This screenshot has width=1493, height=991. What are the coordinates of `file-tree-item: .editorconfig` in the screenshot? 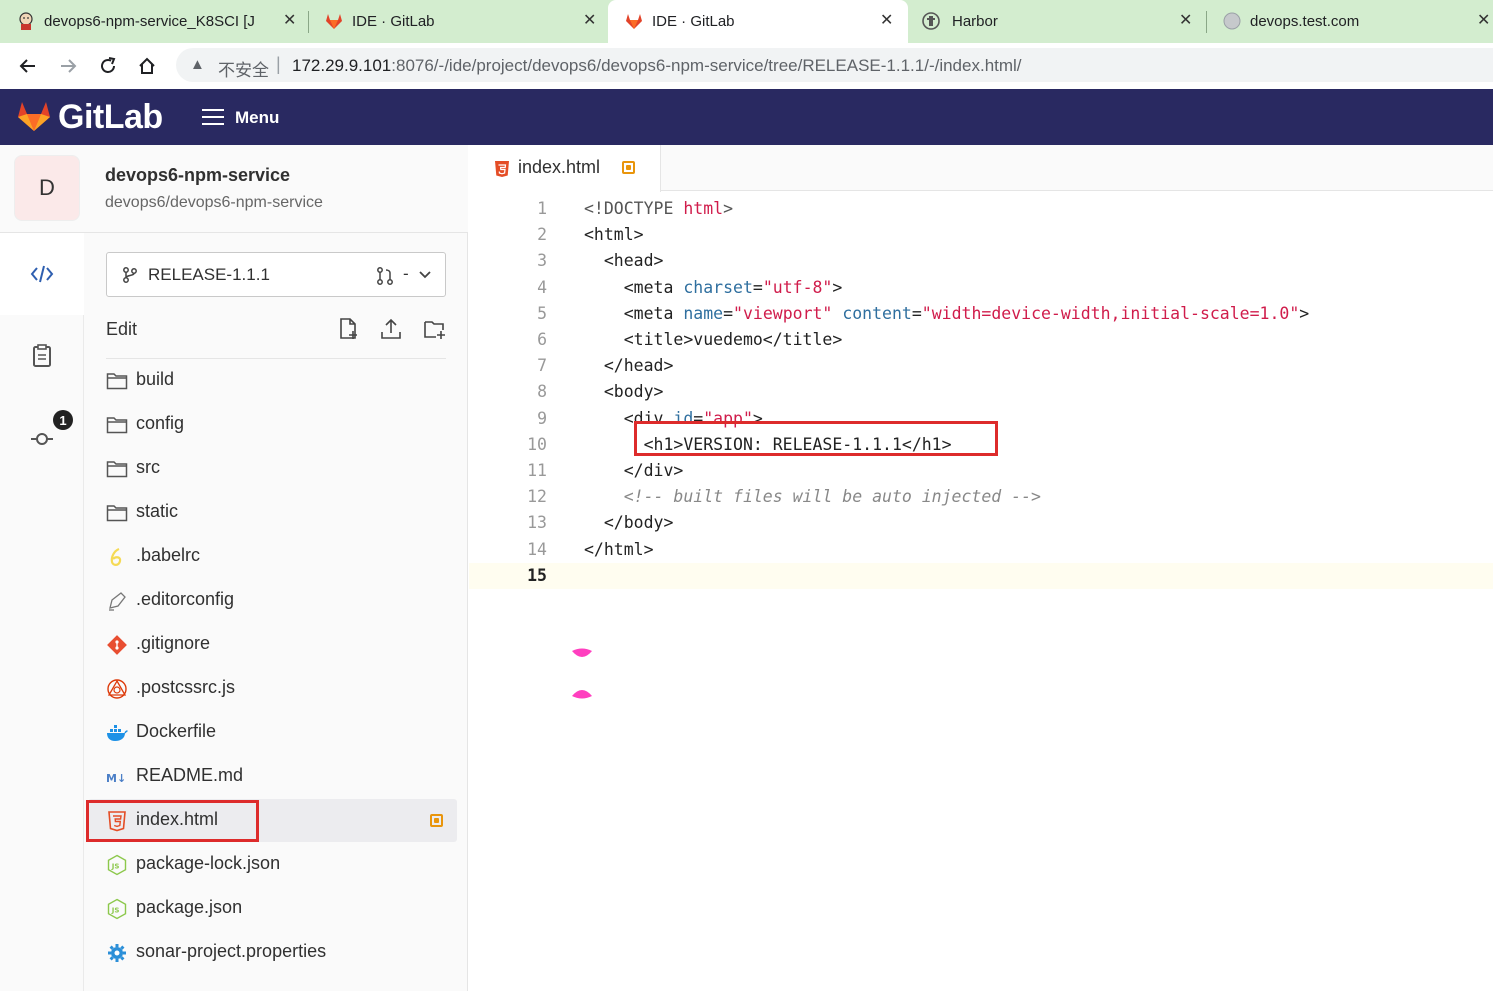 It's located at (272, 600).